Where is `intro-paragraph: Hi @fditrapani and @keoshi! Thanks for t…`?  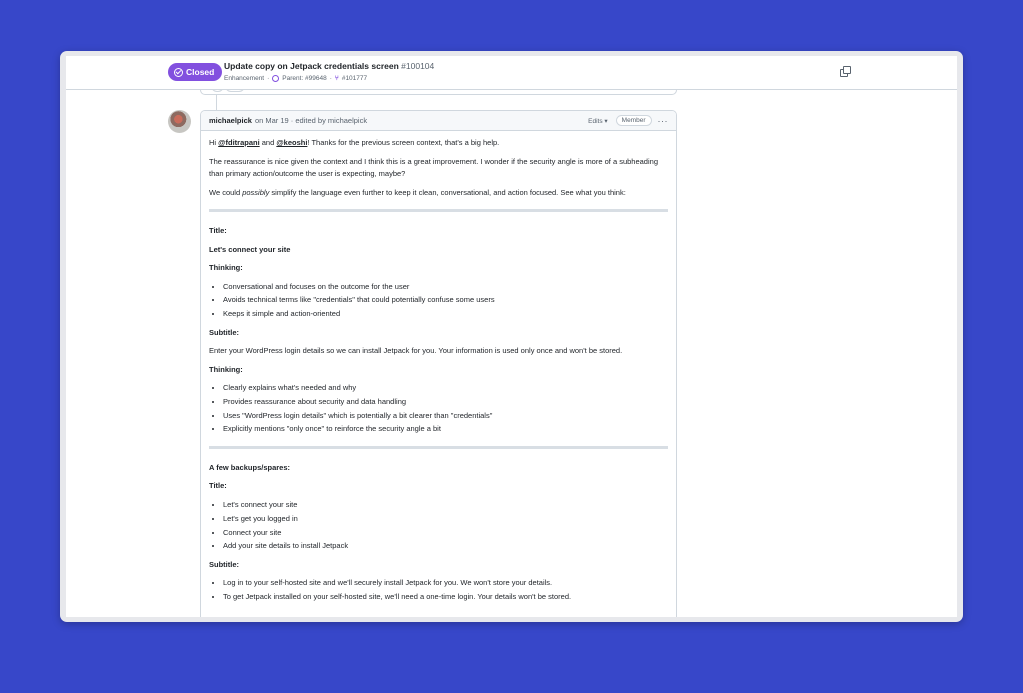
intro-paragraph: Hi @fditrapani and @keoshi! Thanks for t… is located at coordinates (354, 142).